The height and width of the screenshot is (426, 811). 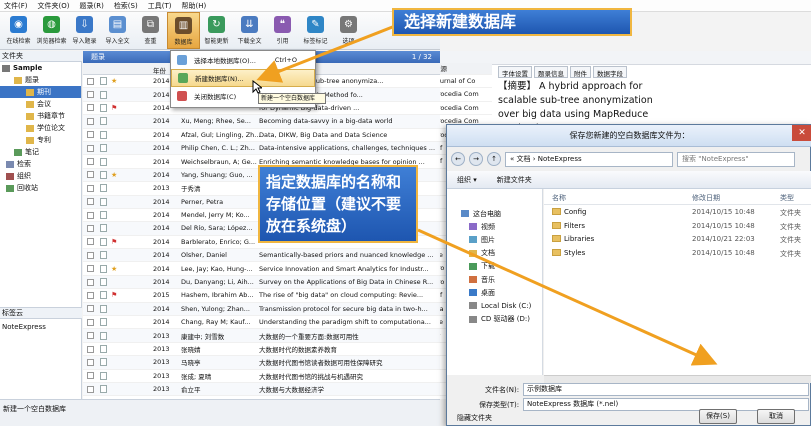 What do you see at coordinates (677, 379) in the screenshot?
I see `horizontal-scrollbar` at bounding box center [677, 379].